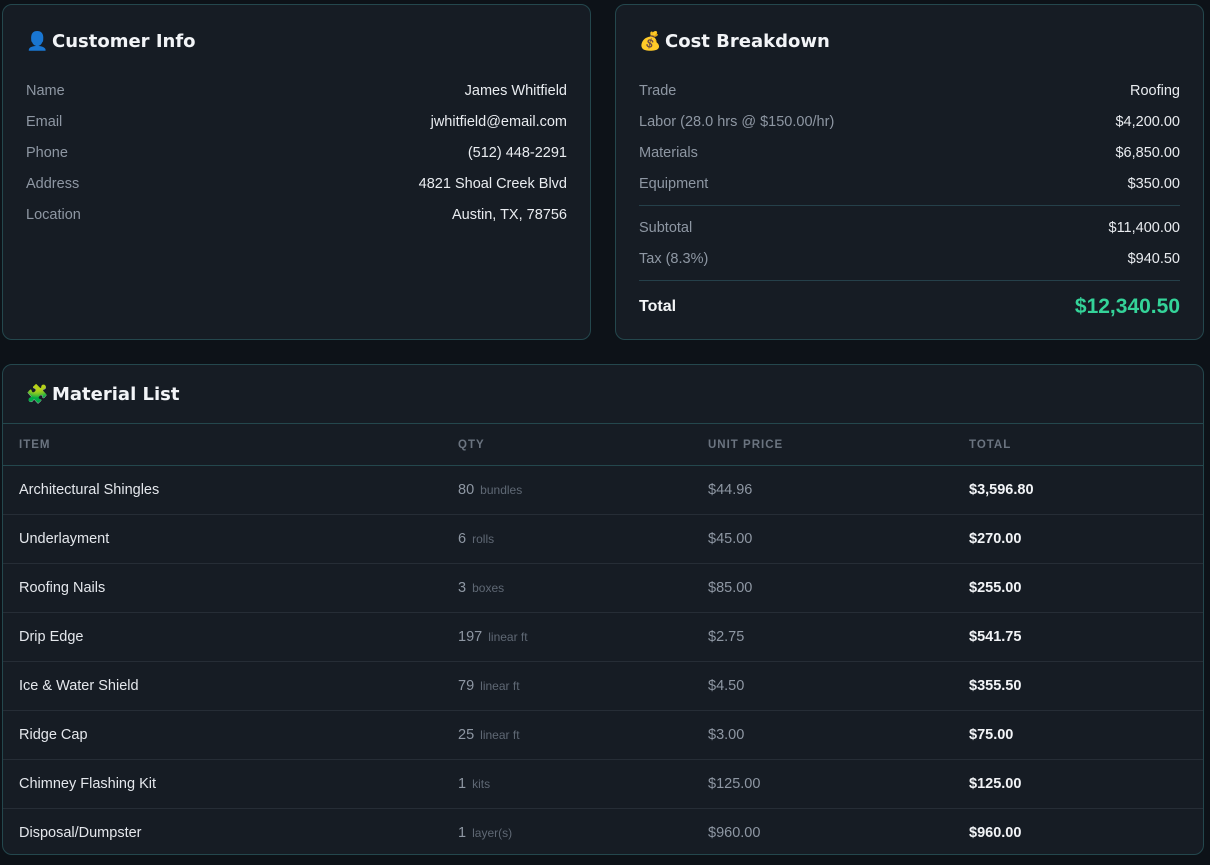 This screenshot has width=1210, height=865. What do you see at coordinates (509, 214) in the screenshot?
I see `customer-location-value: Austin, TX, 78756` at bounding box center [509, 214].